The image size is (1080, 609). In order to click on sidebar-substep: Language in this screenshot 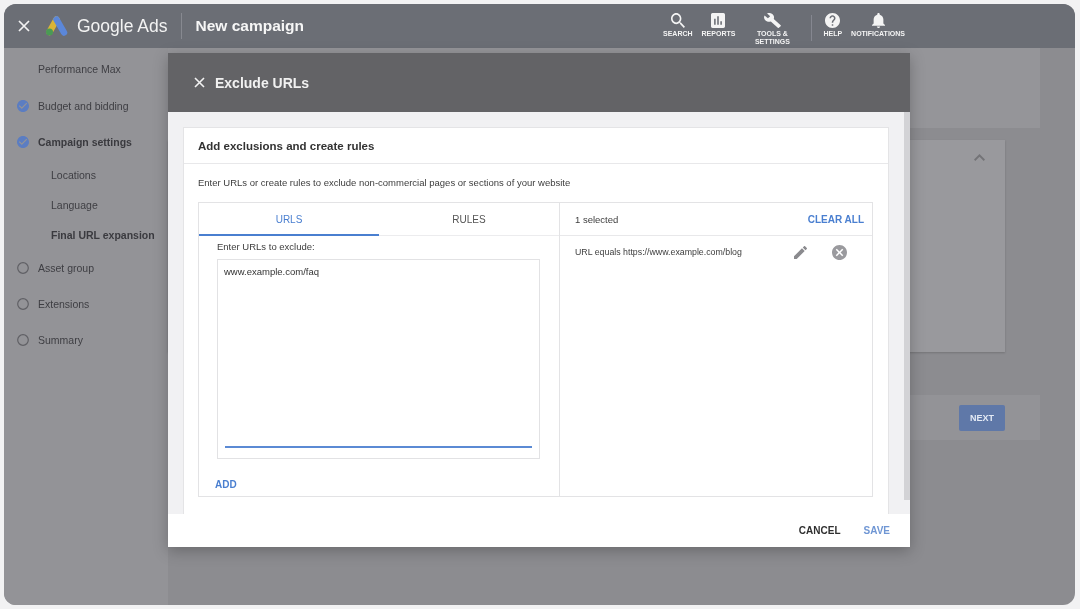, I will do `click(74, 205)`.